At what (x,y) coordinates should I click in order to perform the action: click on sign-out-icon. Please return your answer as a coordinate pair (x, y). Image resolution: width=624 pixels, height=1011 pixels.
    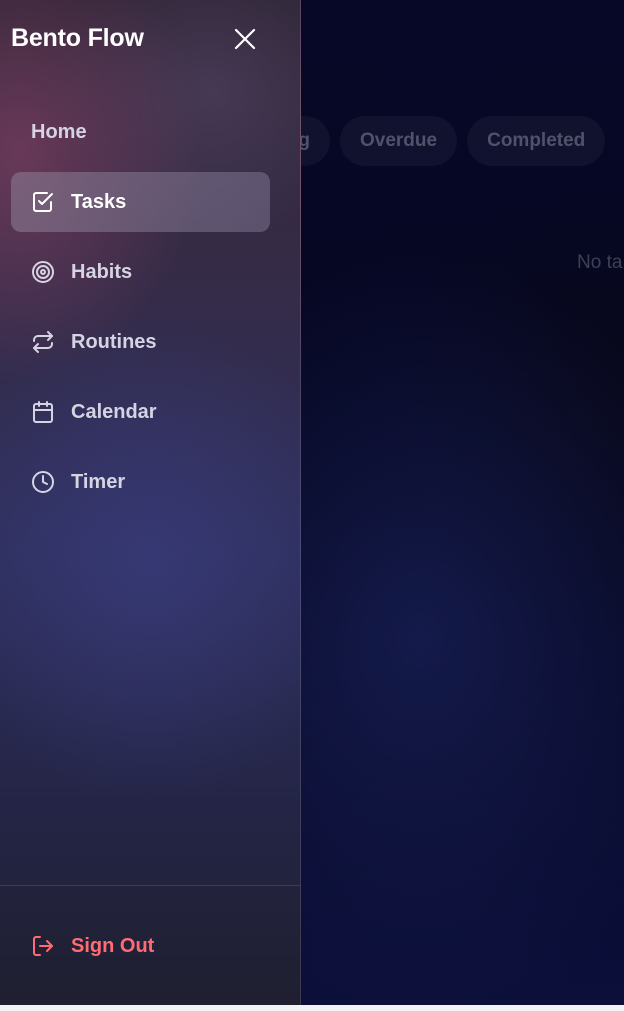
    Looking at the image, I should click on (43, 946).